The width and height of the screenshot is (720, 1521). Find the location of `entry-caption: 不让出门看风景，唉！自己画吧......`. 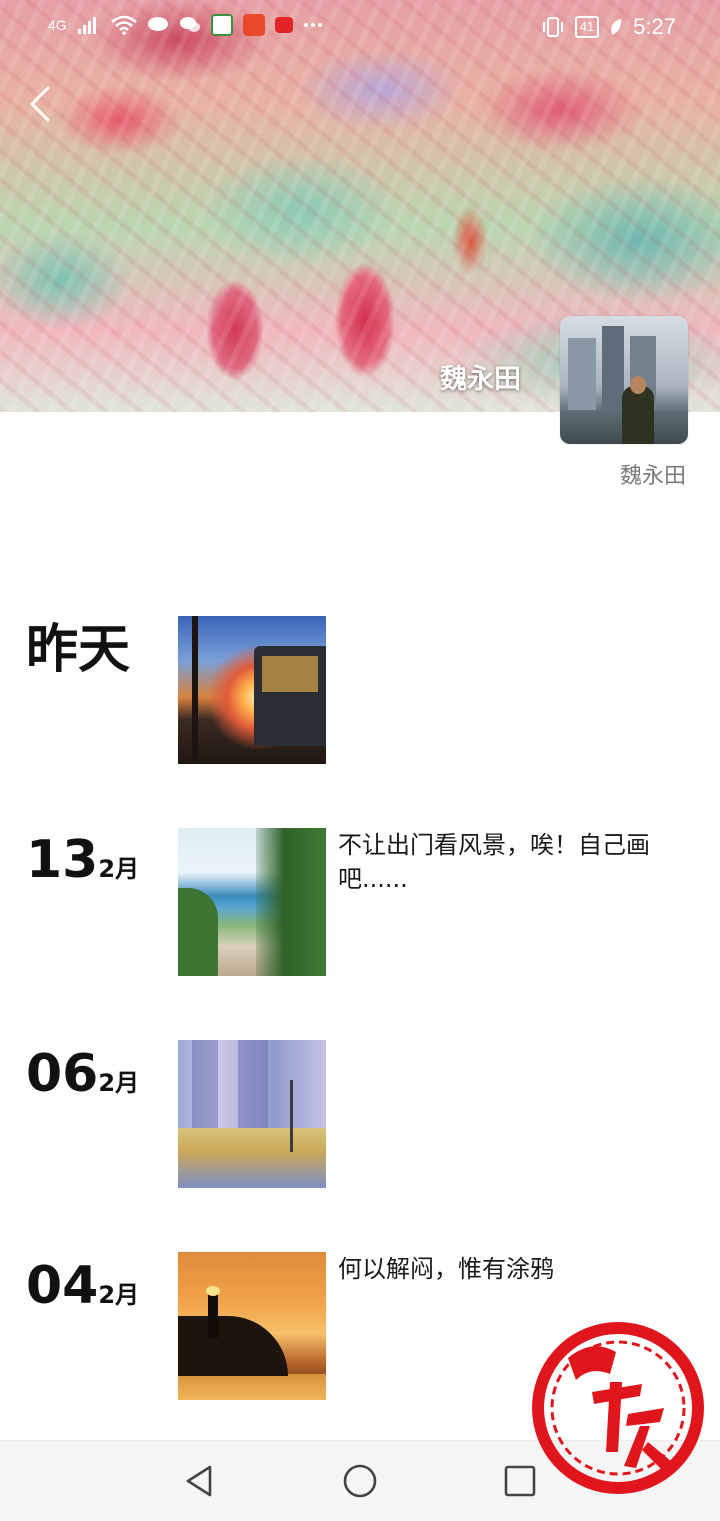

entry-caption: 不让出门看风景，唉！自己画吧...... is located at coordinates (513, 862).